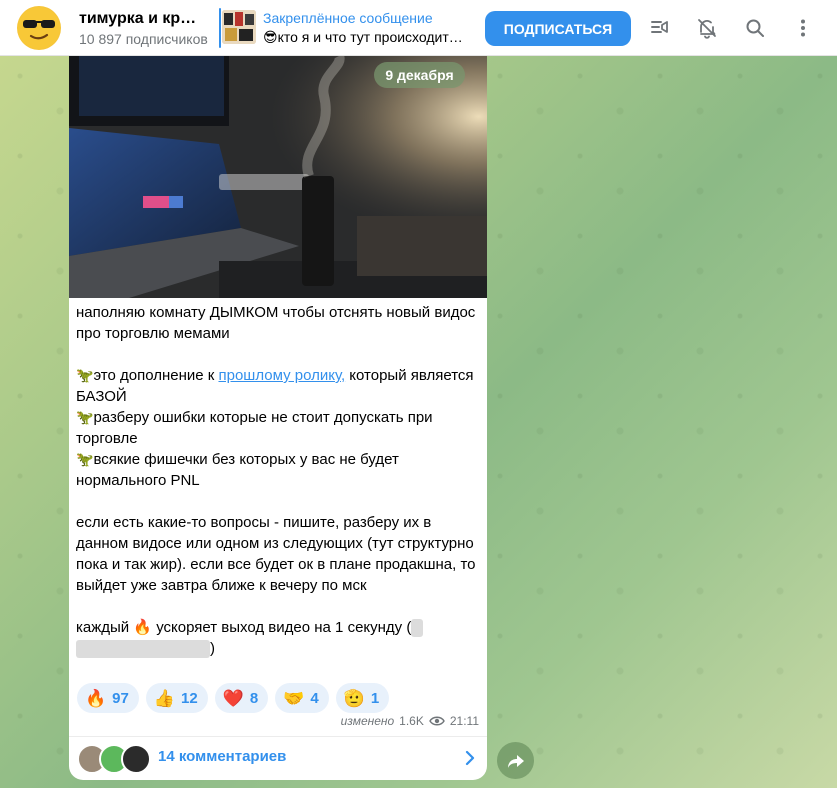 This screenshot has width=837, height=788. I want to click on reaction-salute: 🫡 1, so click(362, 698).